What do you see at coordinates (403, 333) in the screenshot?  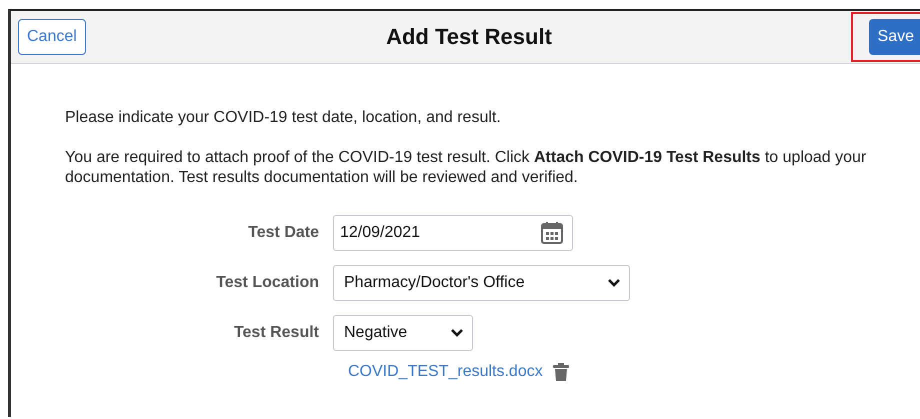 I see `dropdown: Negative` at bounding box center [403, 333].